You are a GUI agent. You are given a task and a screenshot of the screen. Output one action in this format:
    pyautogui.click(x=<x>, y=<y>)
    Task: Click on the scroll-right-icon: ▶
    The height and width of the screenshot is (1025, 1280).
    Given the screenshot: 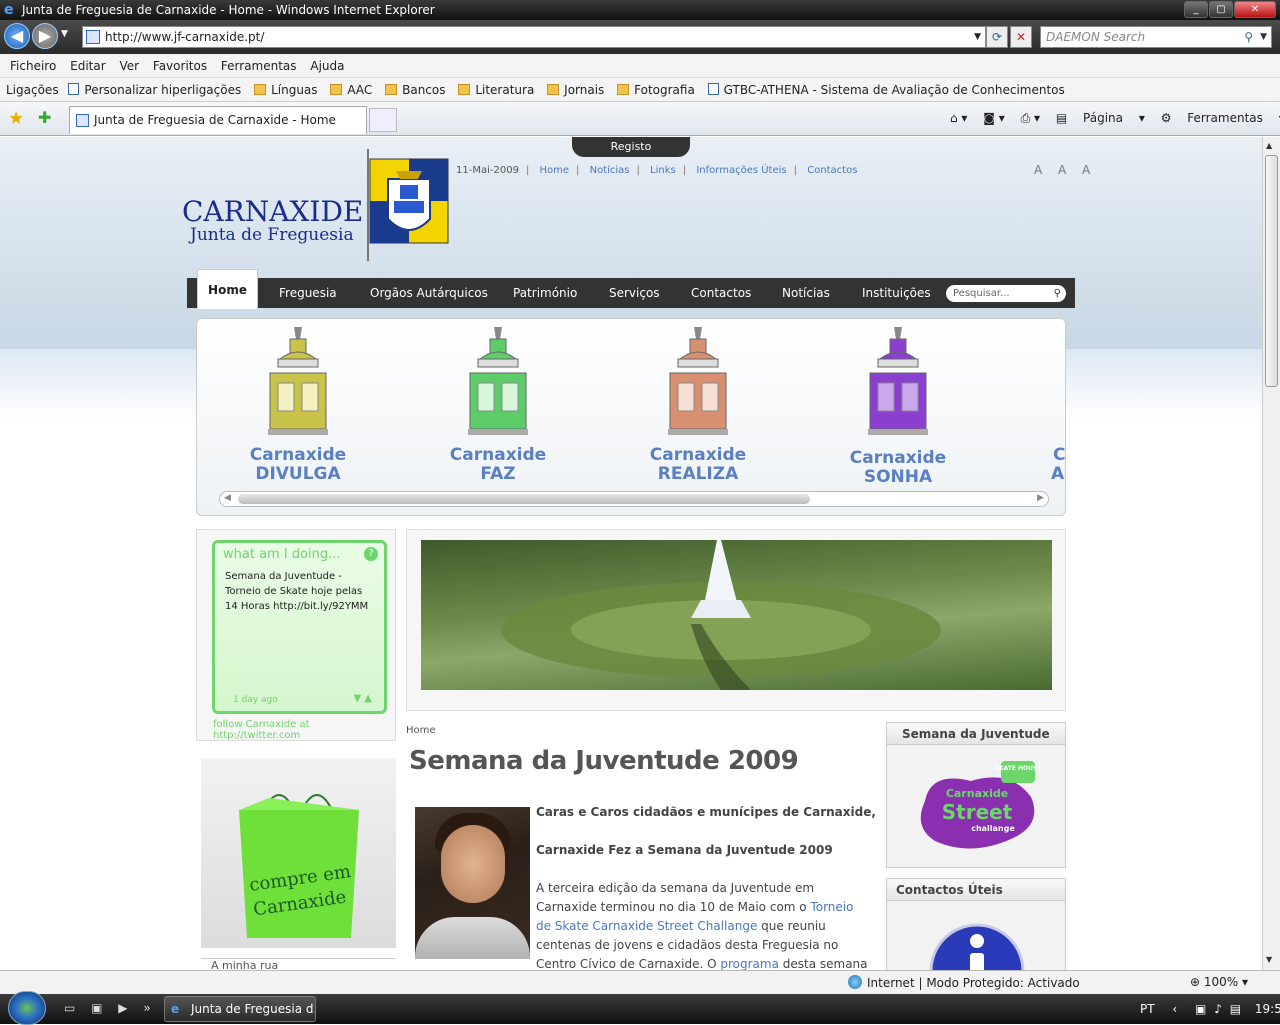 What is the action you would take?
    pyautogui.click(x=1040, y=498)
    